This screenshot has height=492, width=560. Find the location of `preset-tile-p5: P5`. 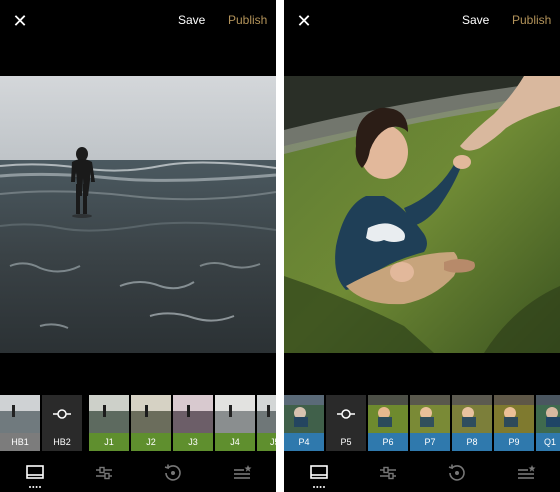

preset-tile-p5: P5 is located at coordinates (346, 423).